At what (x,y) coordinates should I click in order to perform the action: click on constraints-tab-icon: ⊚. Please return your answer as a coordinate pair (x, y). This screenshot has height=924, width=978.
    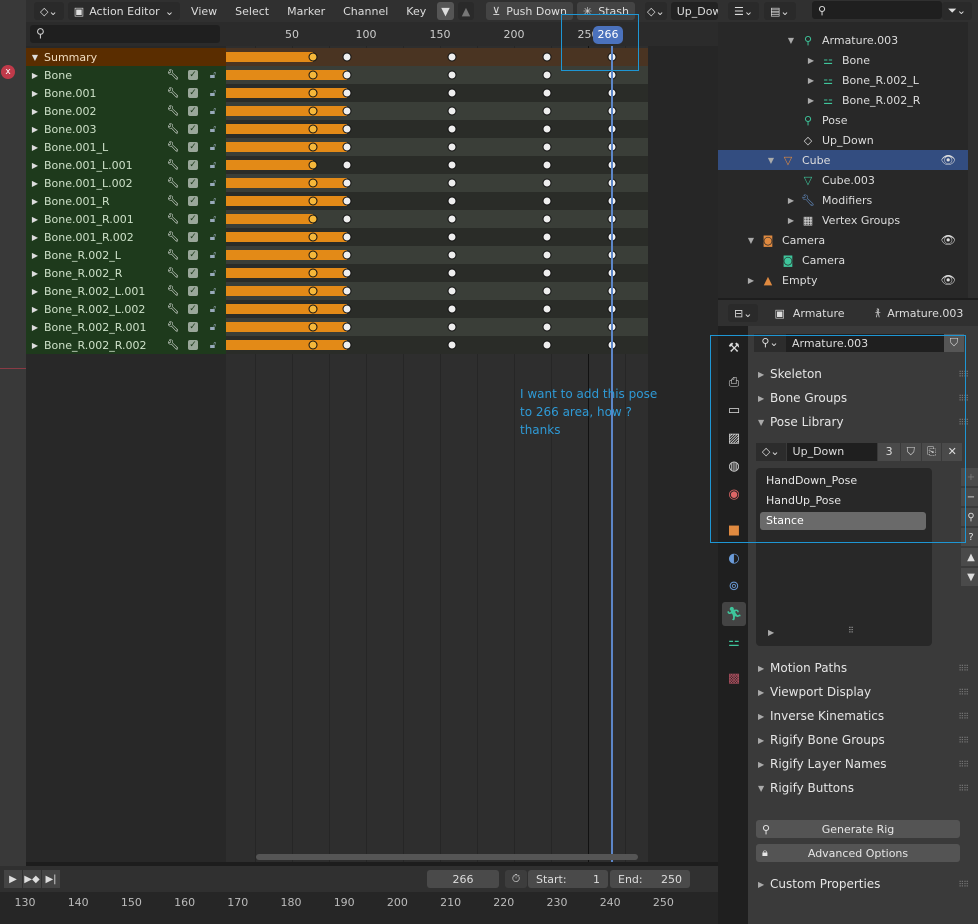
    Looking at the image, I should click on (734, 586).